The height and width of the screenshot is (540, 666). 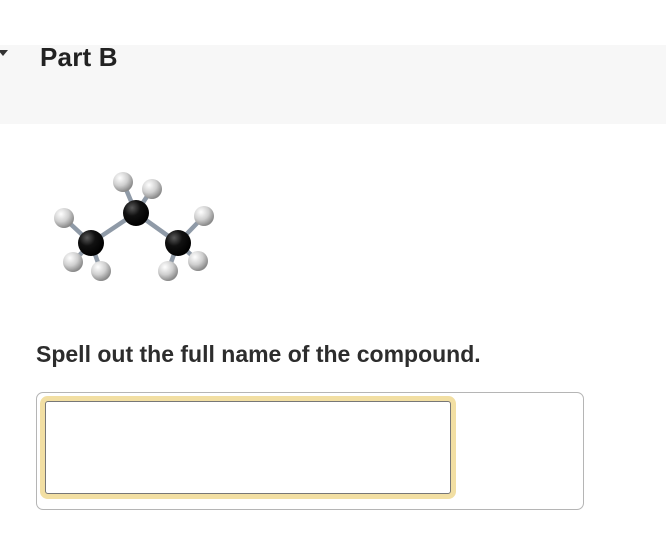 I want to click on part-title: Part B, so click(x=79, y=57).